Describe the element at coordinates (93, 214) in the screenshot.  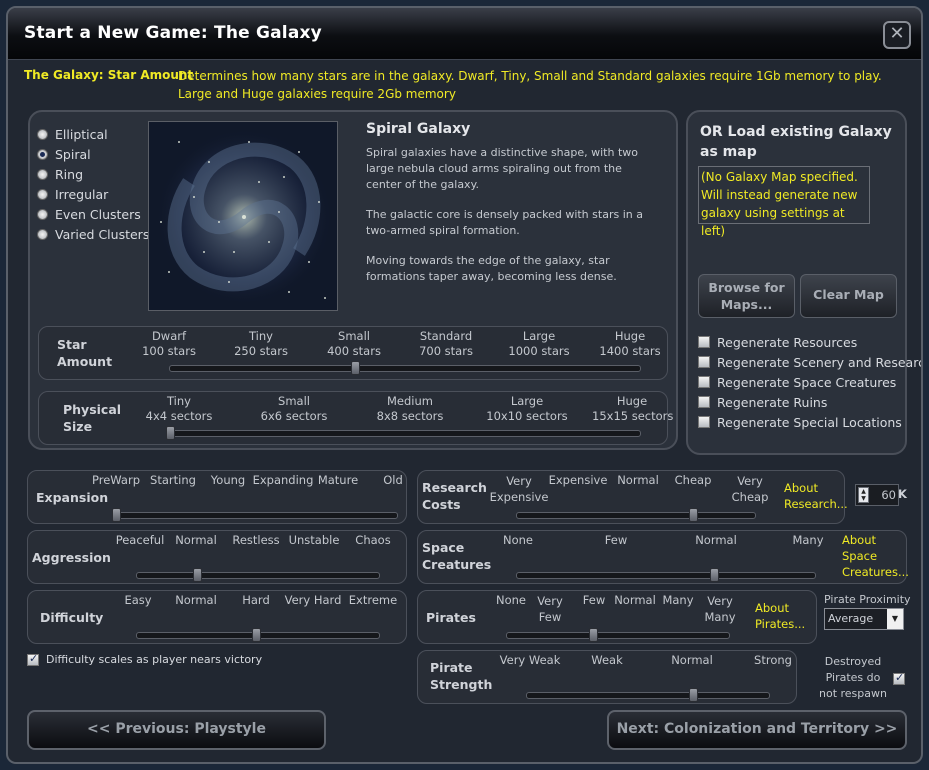
I see `radio-even-clusters: Even Clusters` at that location.